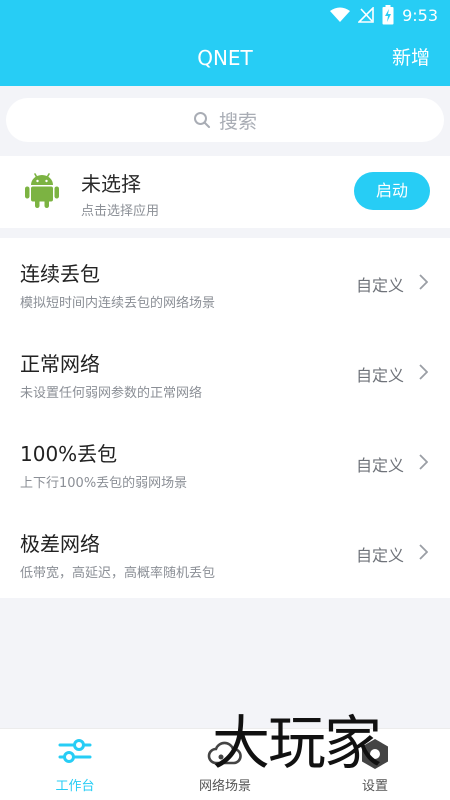 Image resolution: width=450 pixels, height=800 pixels. I want to click on nav-label: 工作台, so click(75, 786).